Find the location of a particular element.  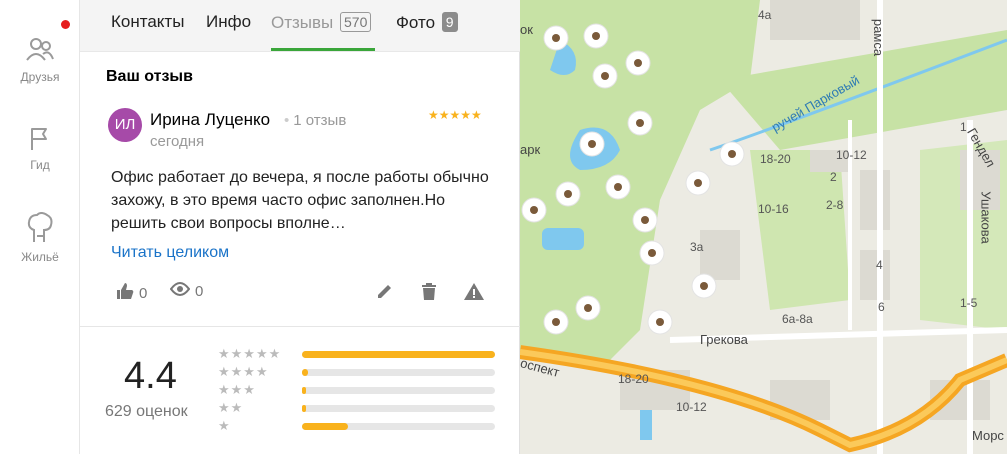

star-icons: ★★★★★ is located at coordinates (250, 353).